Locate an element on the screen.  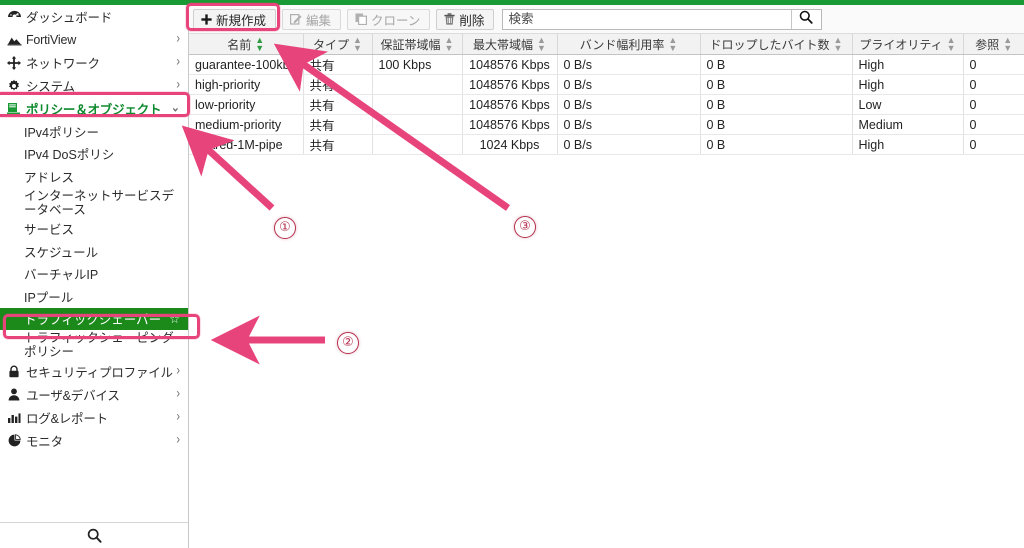
sidebar-subitem-ip-pool: IPプール is located at coordinates (94, 296).